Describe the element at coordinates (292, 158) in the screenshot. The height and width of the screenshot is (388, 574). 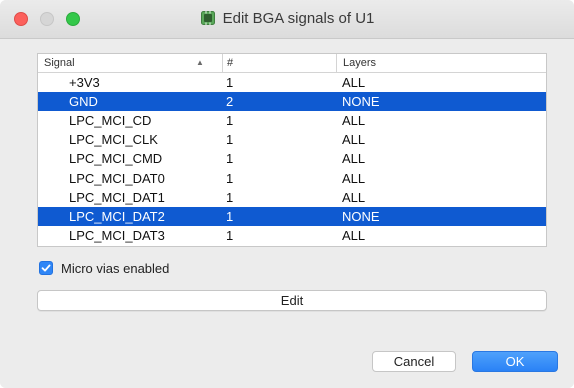
I see `table-row: LPC_MCI_CMD 1 ALL` at that location.